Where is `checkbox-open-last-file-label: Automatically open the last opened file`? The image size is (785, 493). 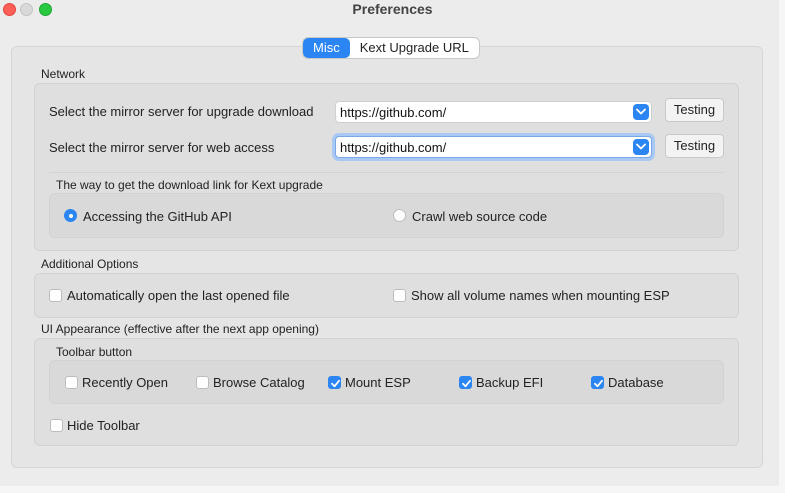 checkbox-open-last-file-label: Automatically open the last opened file is located at coordinates (178, 295).